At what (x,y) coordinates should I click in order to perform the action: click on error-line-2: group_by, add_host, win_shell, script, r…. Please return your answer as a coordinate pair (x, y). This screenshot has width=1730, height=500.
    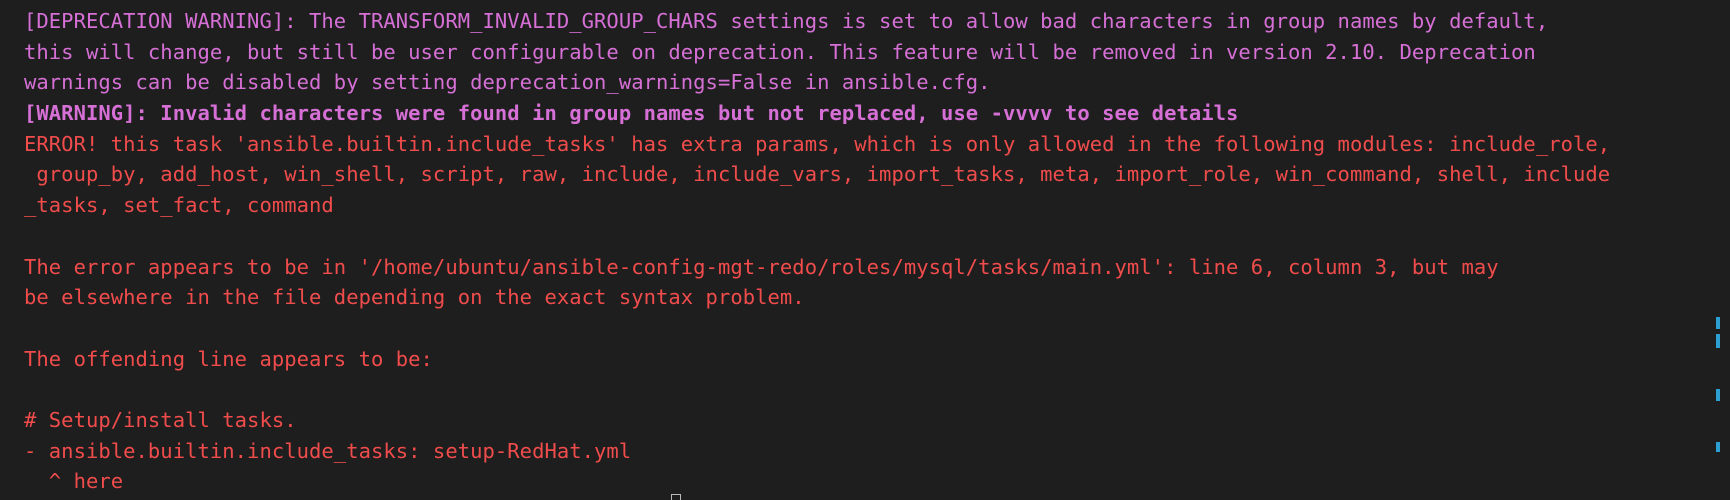
    Looking at the image, I should click on (817, 174).